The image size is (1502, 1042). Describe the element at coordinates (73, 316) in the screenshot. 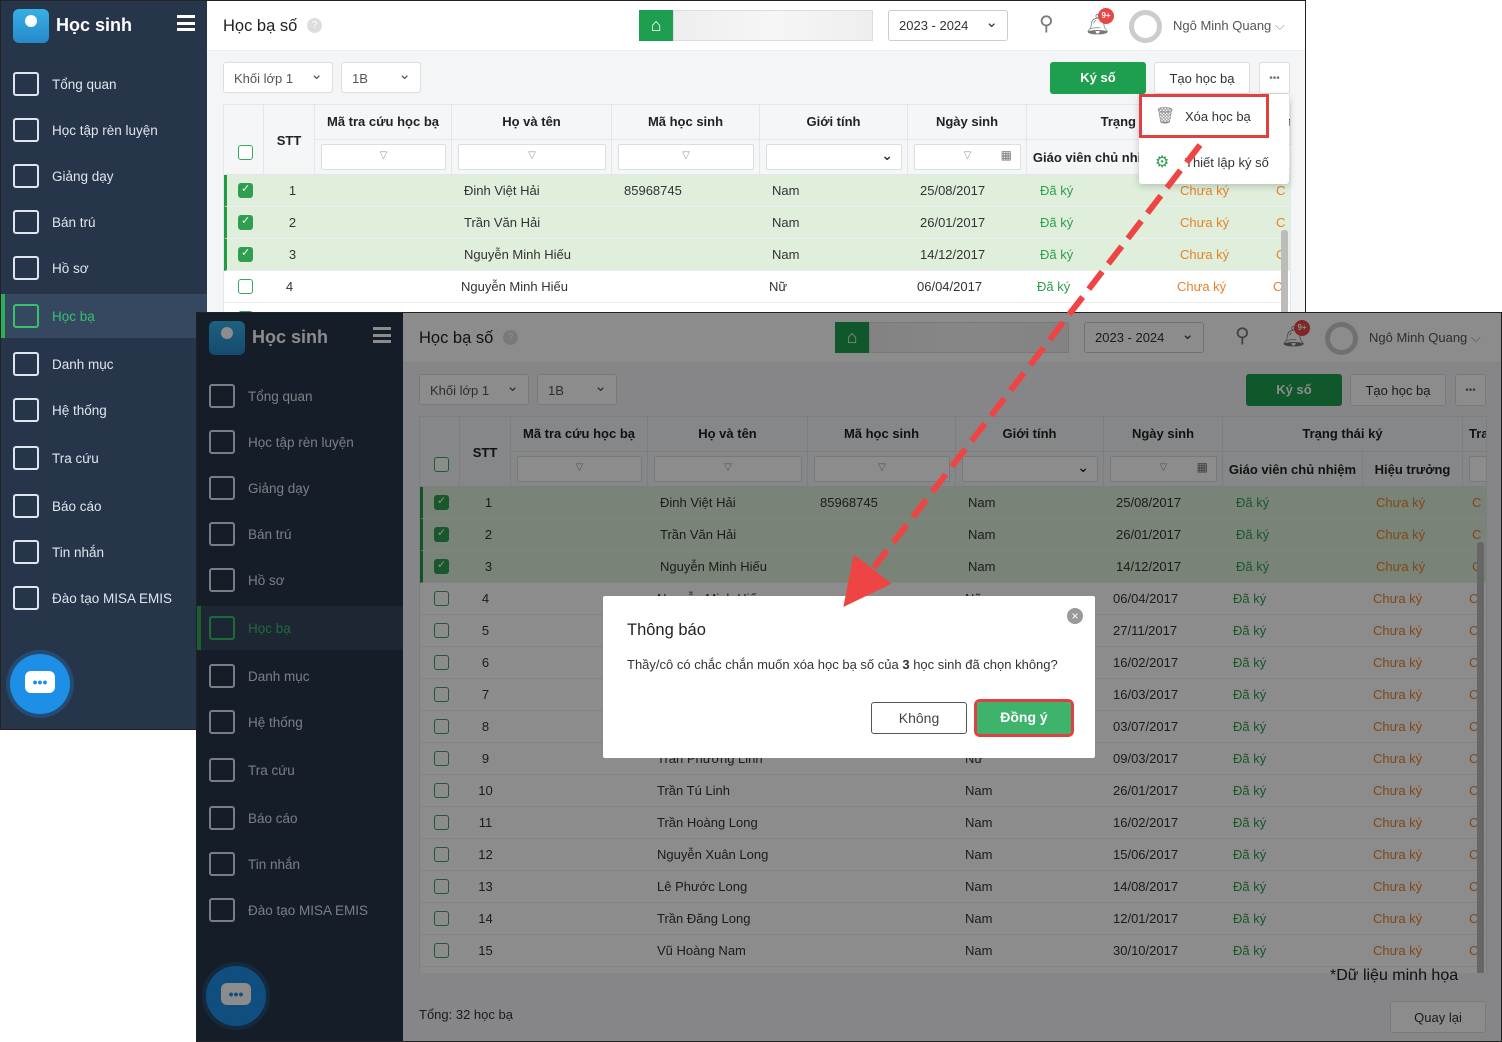

I see `sidebar-item-label: Học bạ` at that location.